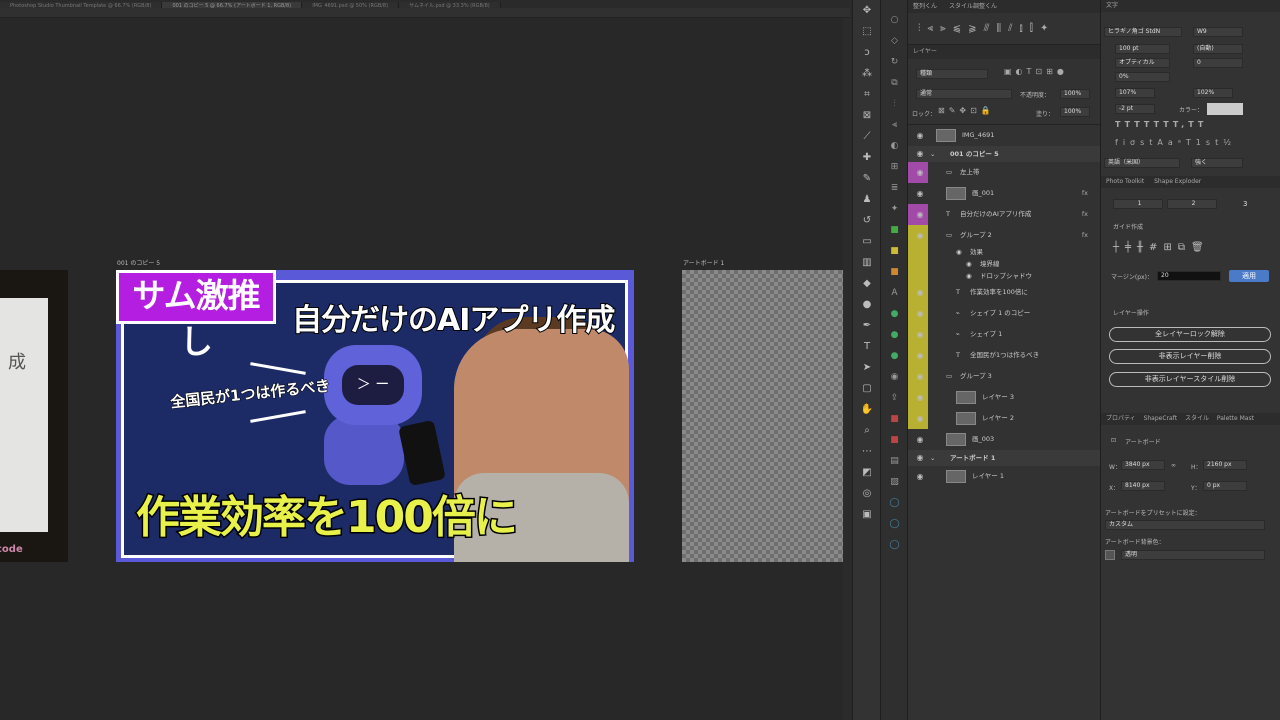 The width and height of the screenshot is (1280, 720). Describe the element at coordinates (894, 461) in the screenshot. I see `note-icon: ▤` at that location.